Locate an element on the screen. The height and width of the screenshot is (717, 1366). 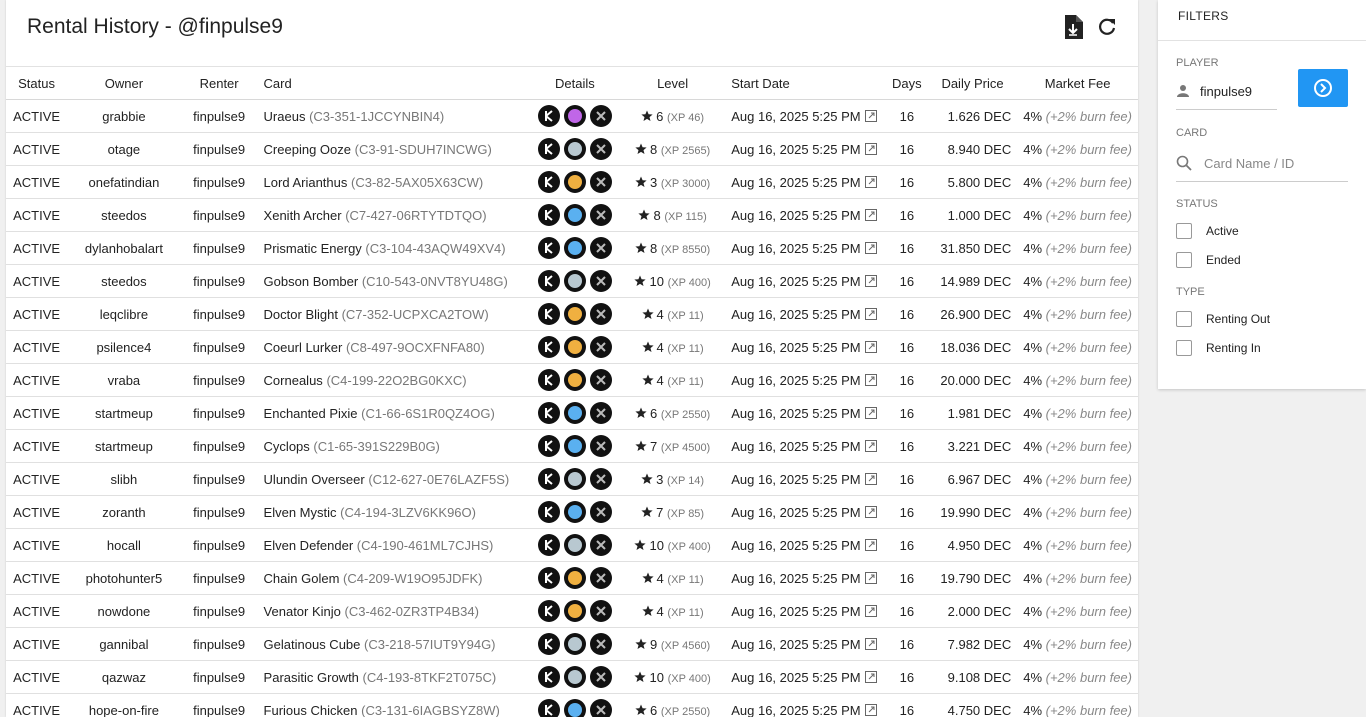
owner-cell: grabbie is located at coordinates (124, 116).